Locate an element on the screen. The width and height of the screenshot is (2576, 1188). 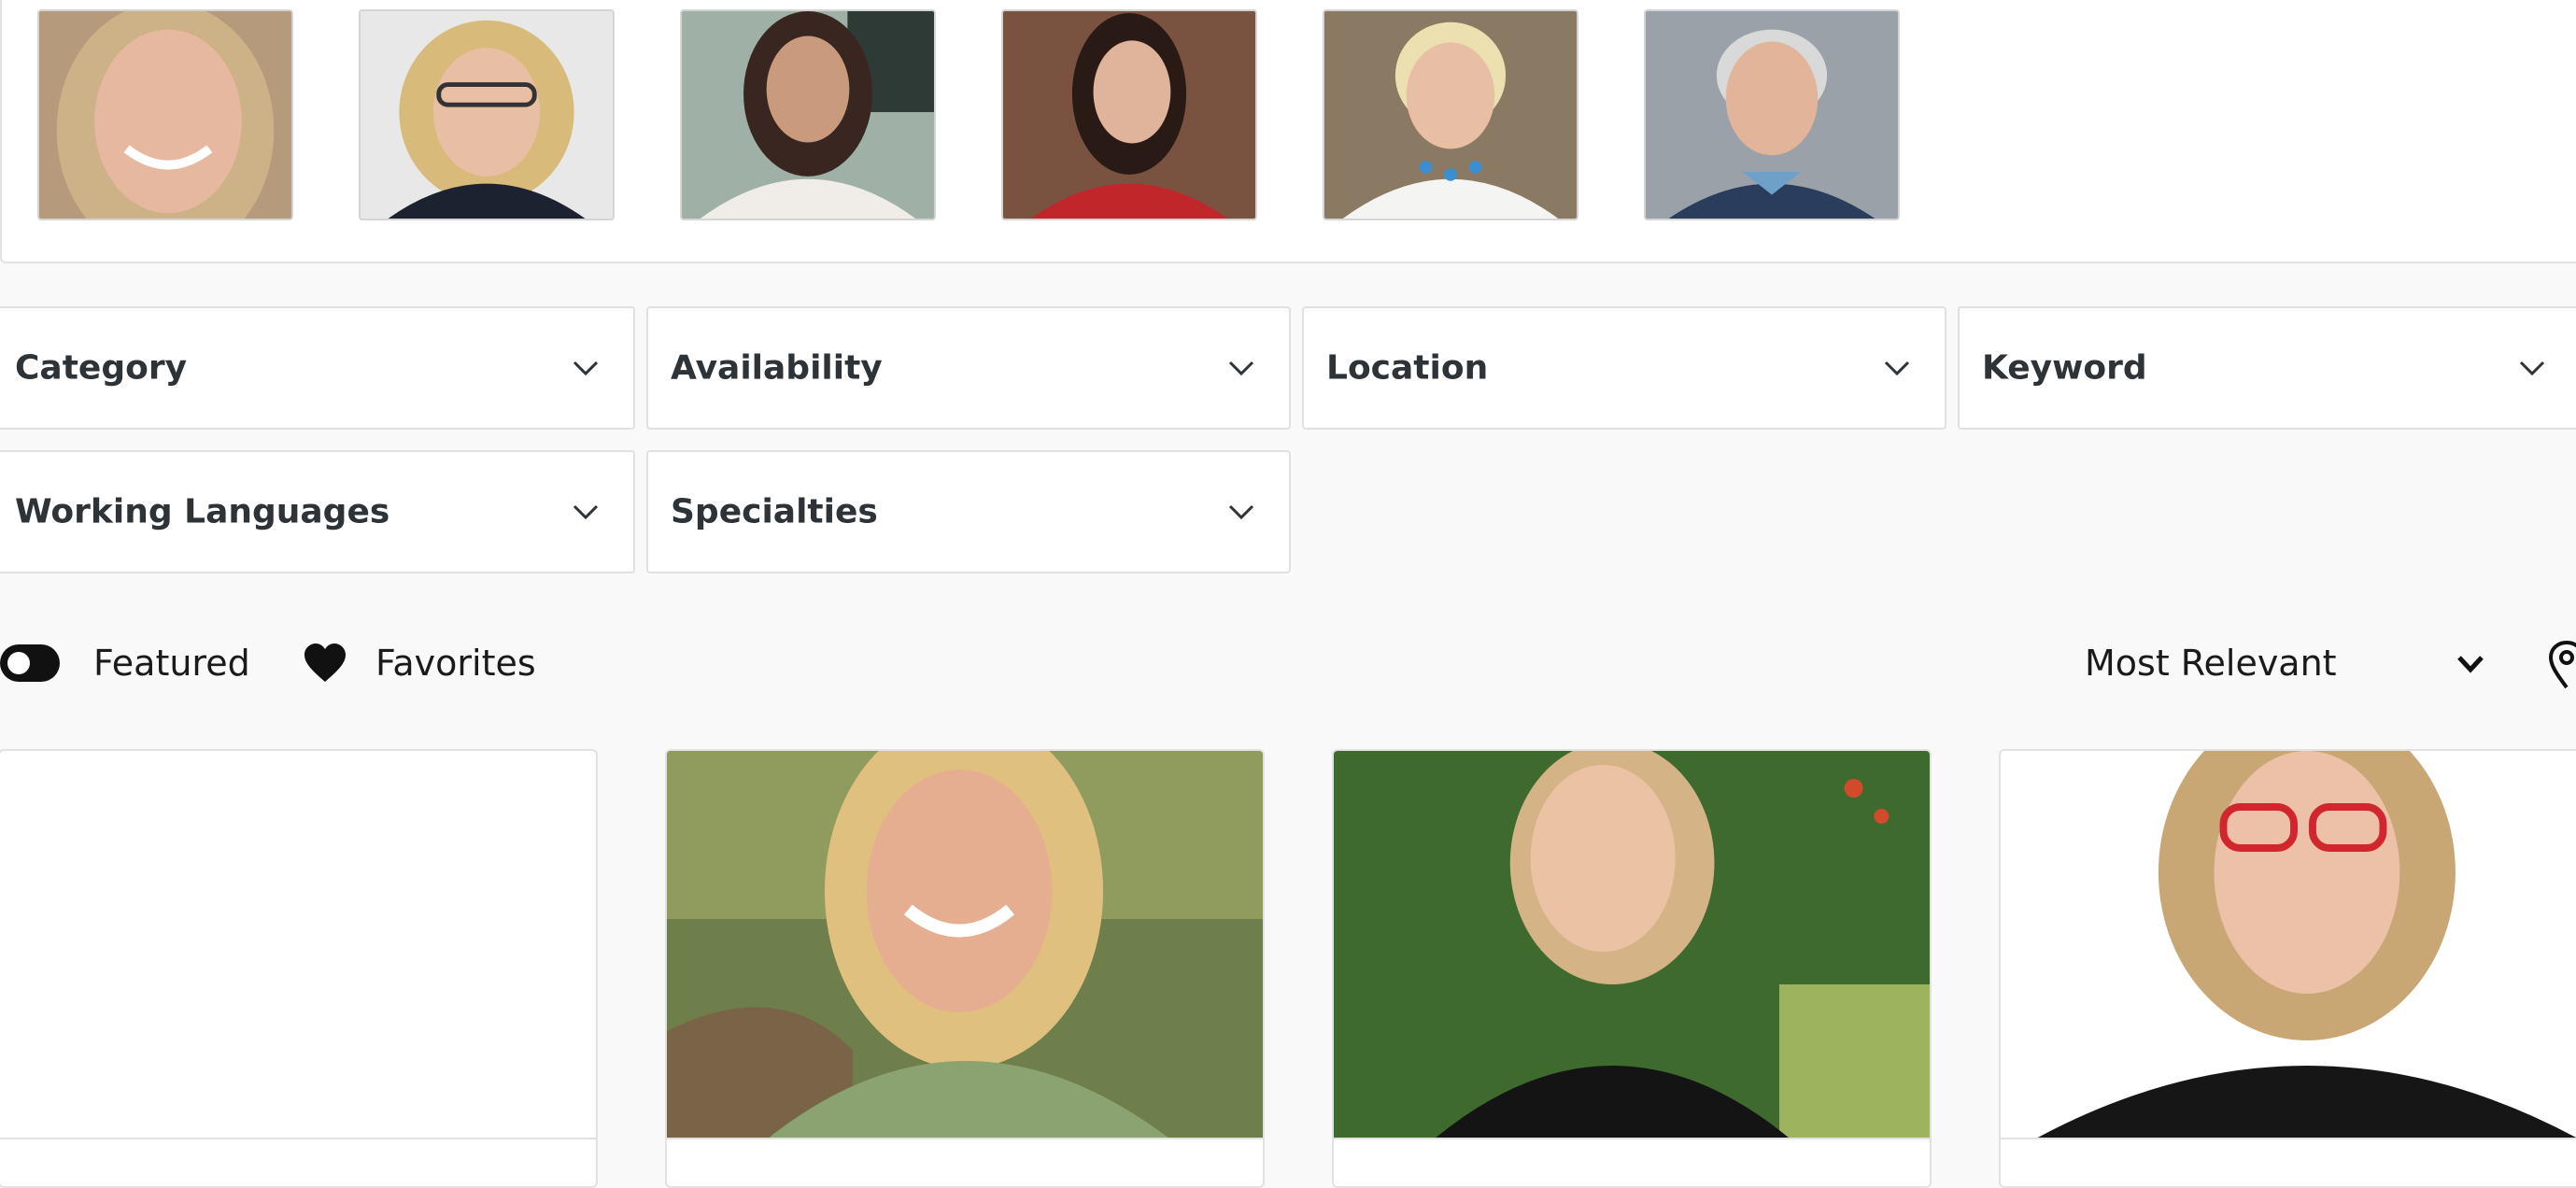
sort-dropdown: Most Relevant is located at coordinates (2288, 663).